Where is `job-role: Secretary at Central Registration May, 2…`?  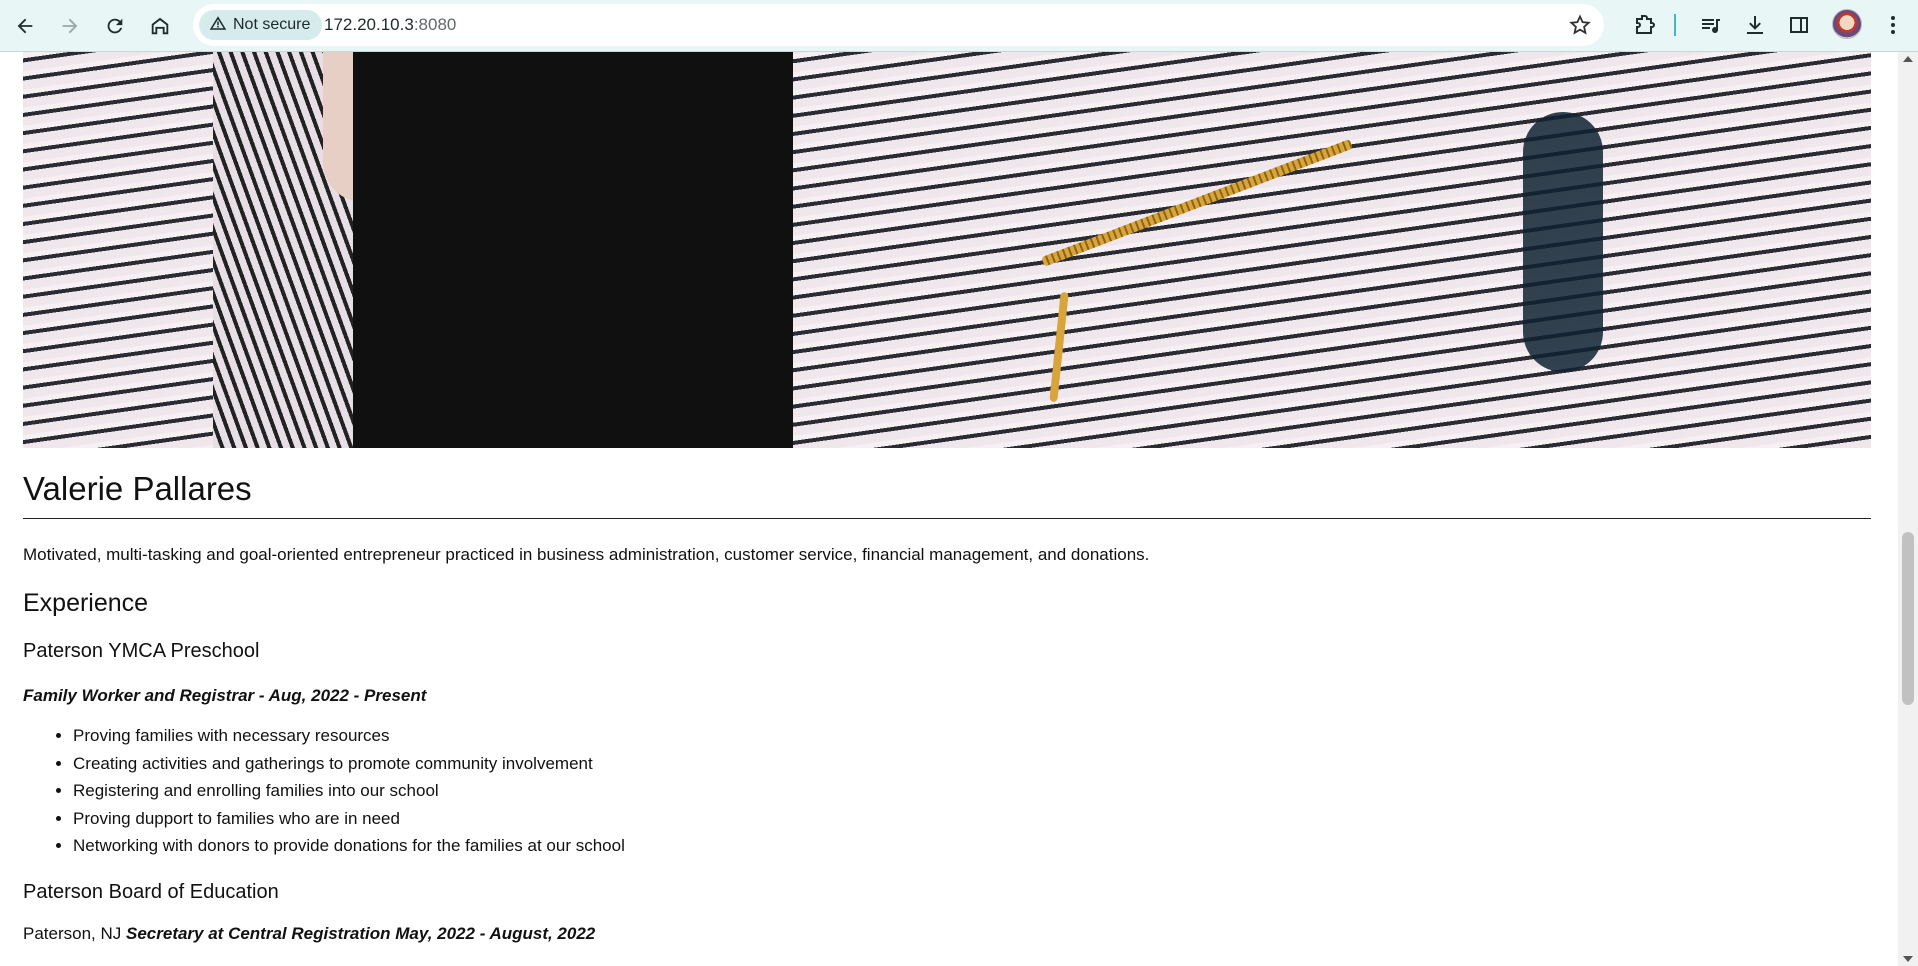
job-role: Secretary at Central Registration May, 2… is located at coordinates (361, 933).